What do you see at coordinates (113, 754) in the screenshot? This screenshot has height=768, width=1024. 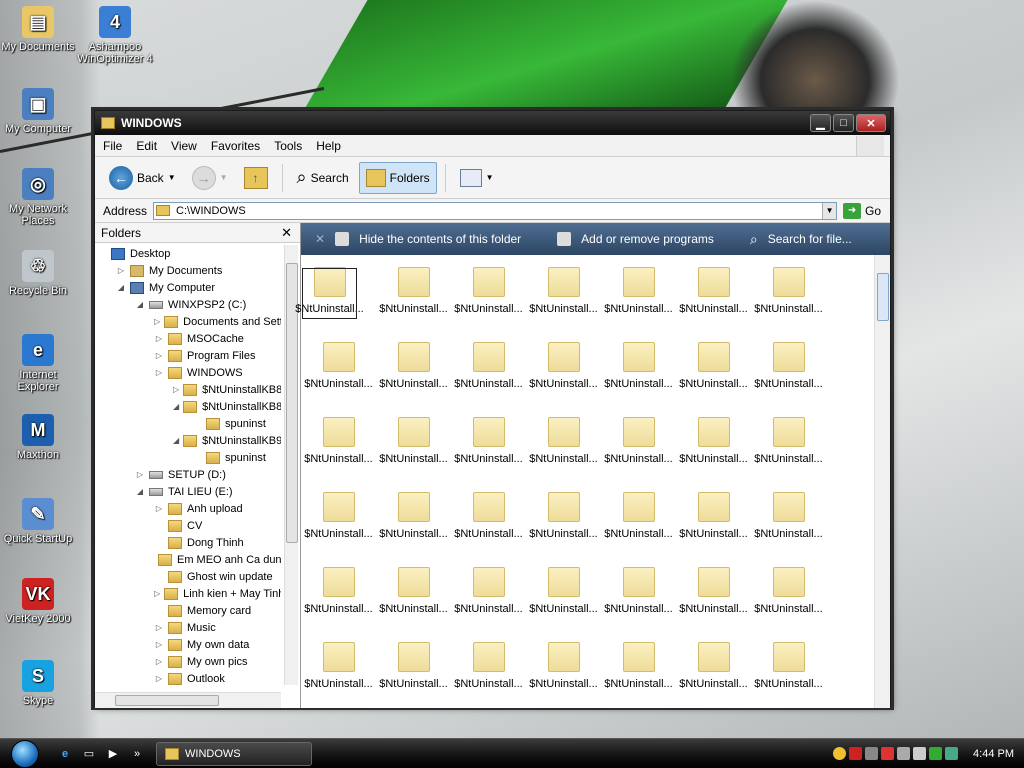 I see `media-player-icon: ▶` at bounding box center [113, 754].